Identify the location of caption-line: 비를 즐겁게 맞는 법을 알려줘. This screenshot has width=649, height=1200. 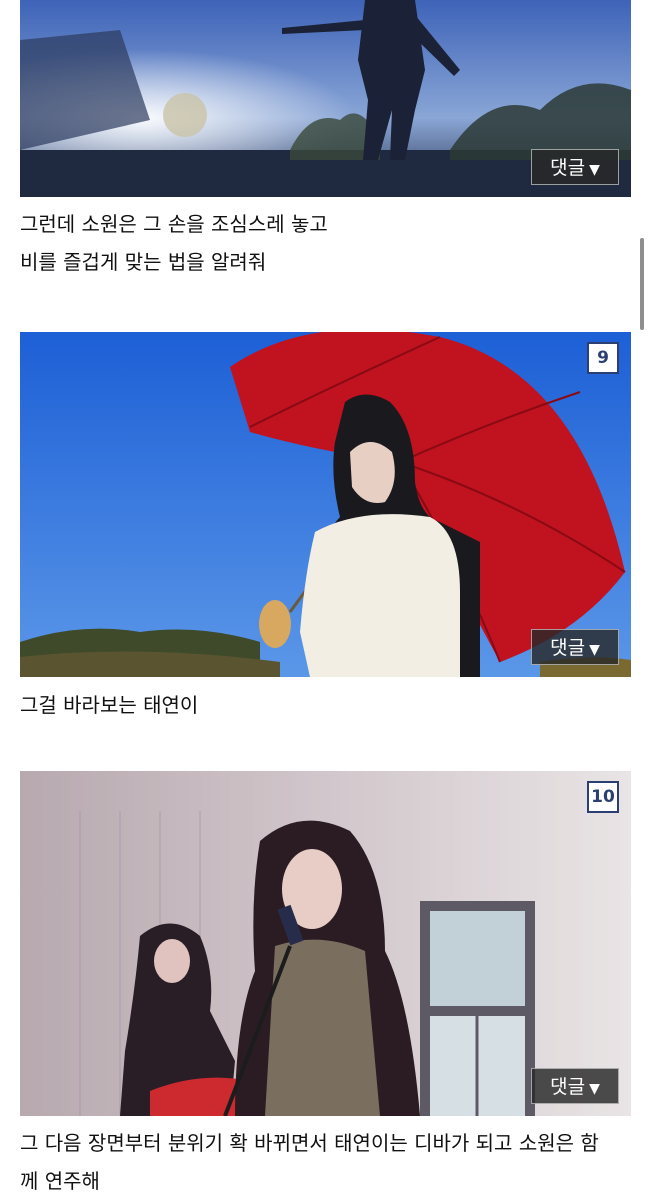
(143, 262).